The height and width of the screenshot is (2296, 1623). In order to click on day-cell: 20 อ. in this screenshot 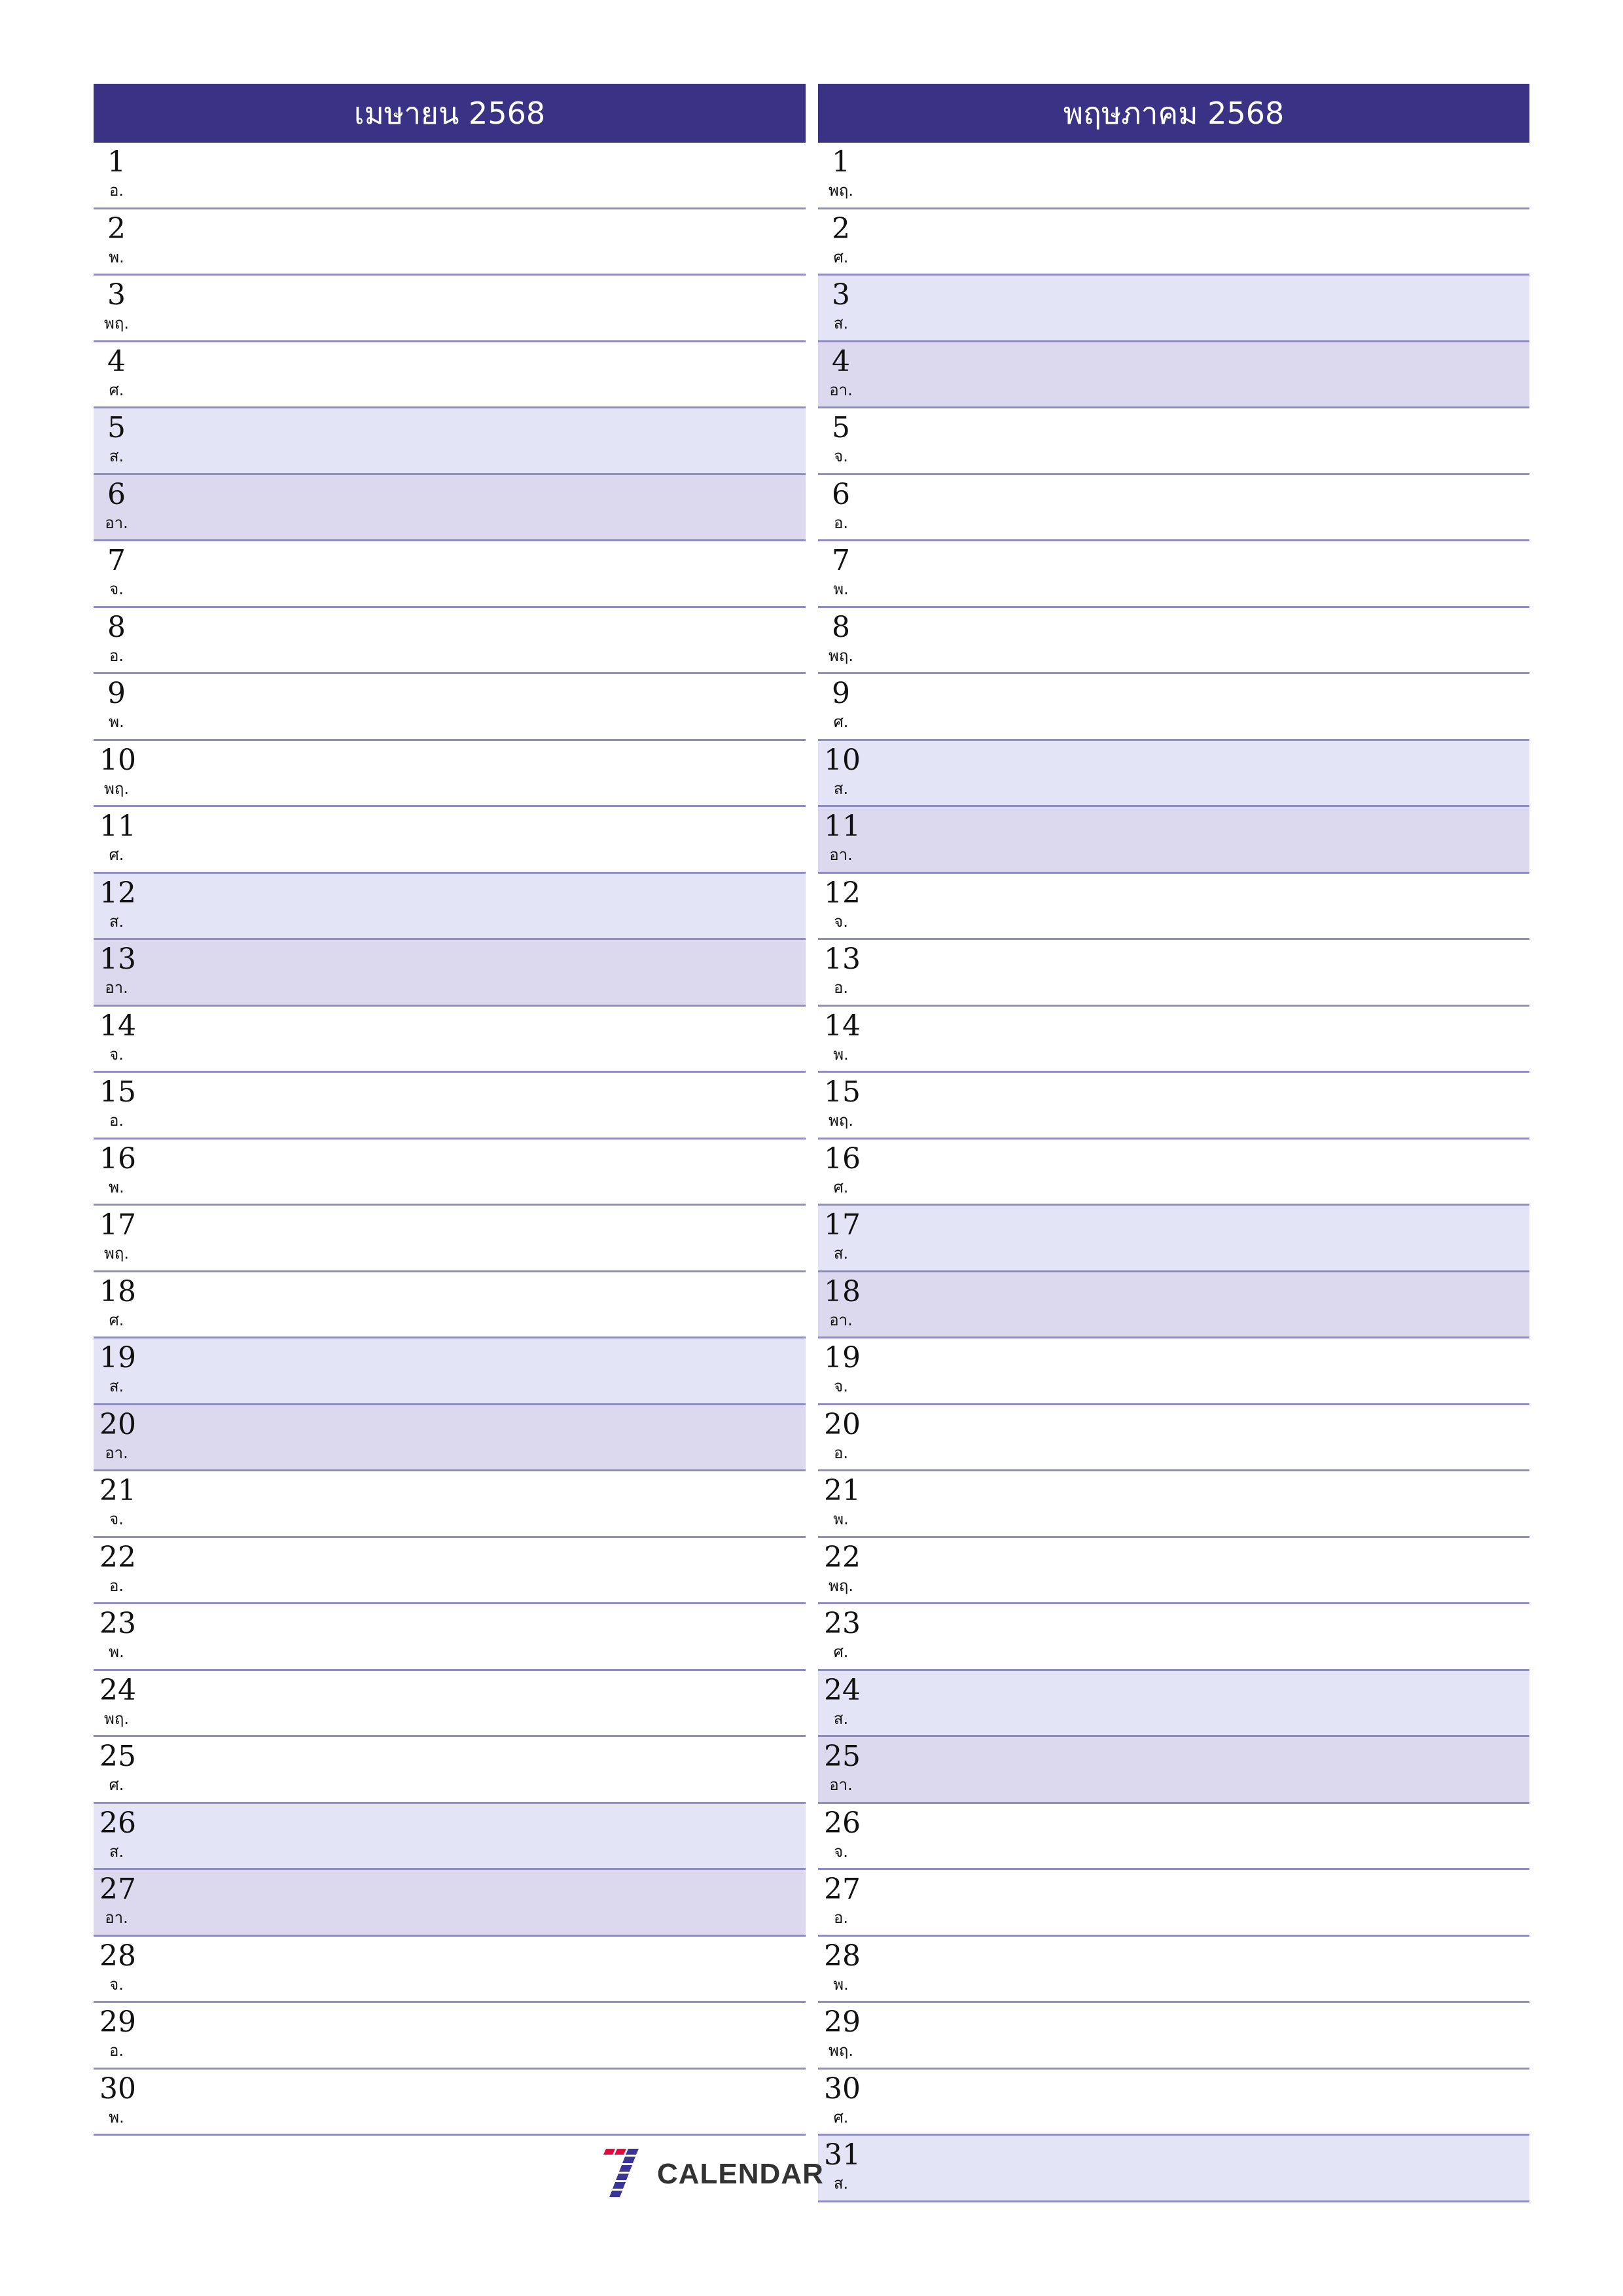, I will do `click(842, 1435)`.